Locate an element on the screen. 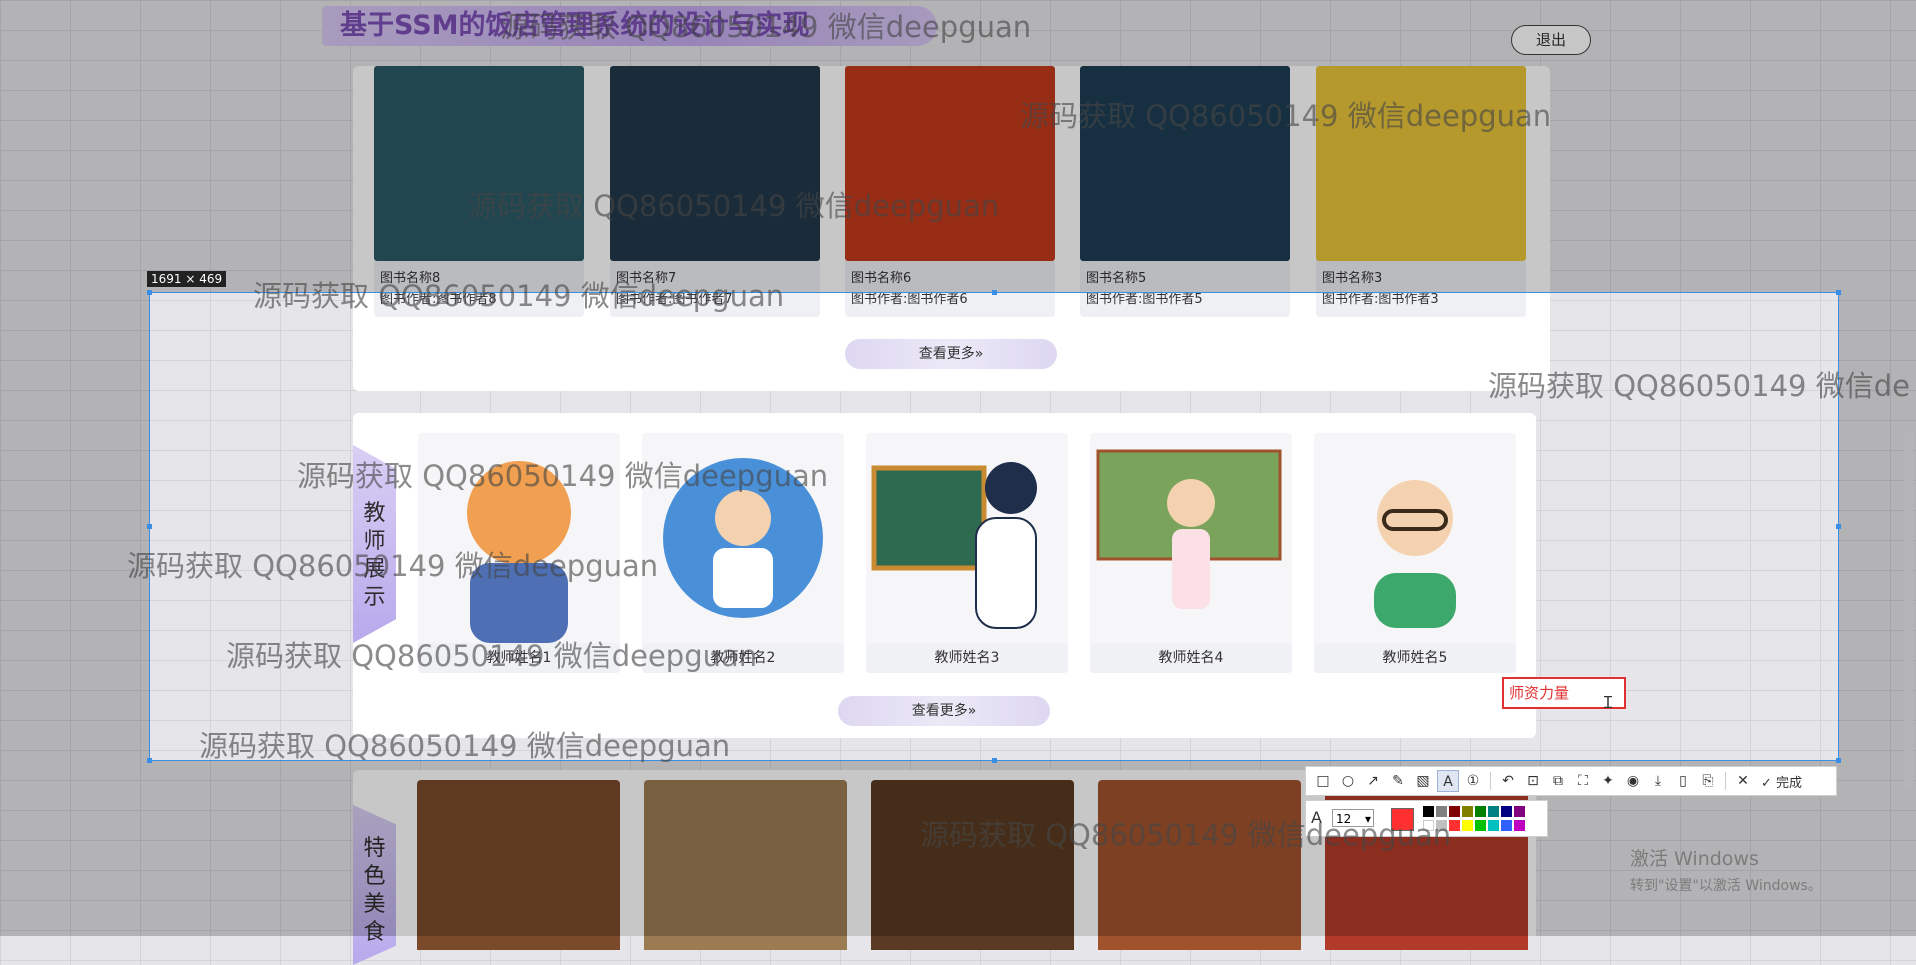 This screenshot has width=1916, height=965. chevron-down-icon: ▾ is located at coordinates (1367, 819).